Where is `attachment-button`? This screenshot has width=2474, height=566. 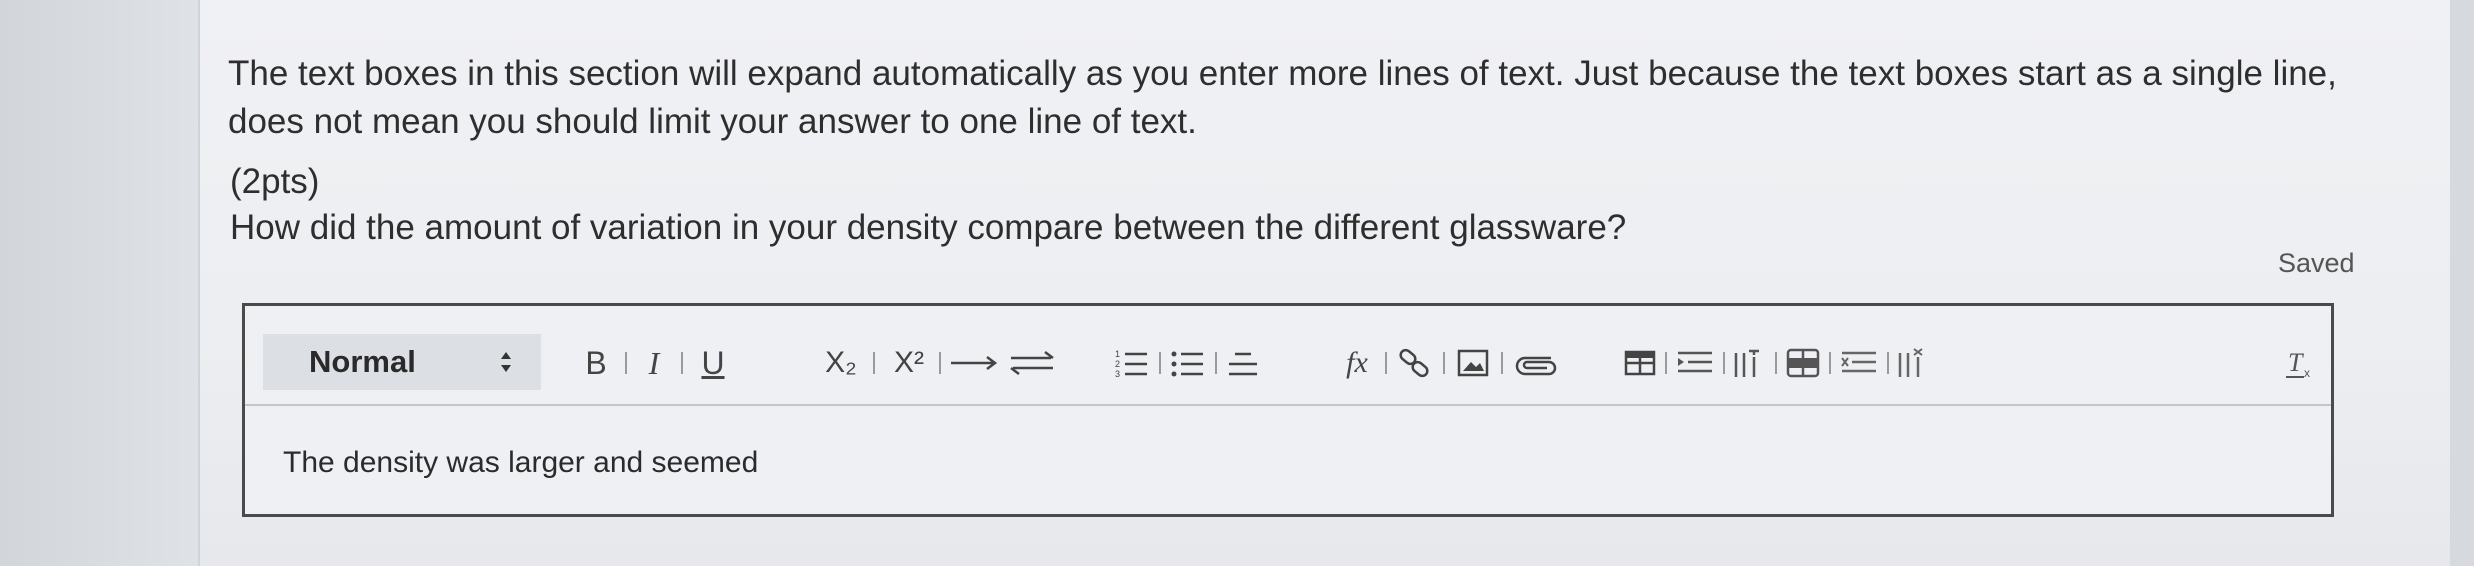
attachment-button is located at coordinates (1535, 363).